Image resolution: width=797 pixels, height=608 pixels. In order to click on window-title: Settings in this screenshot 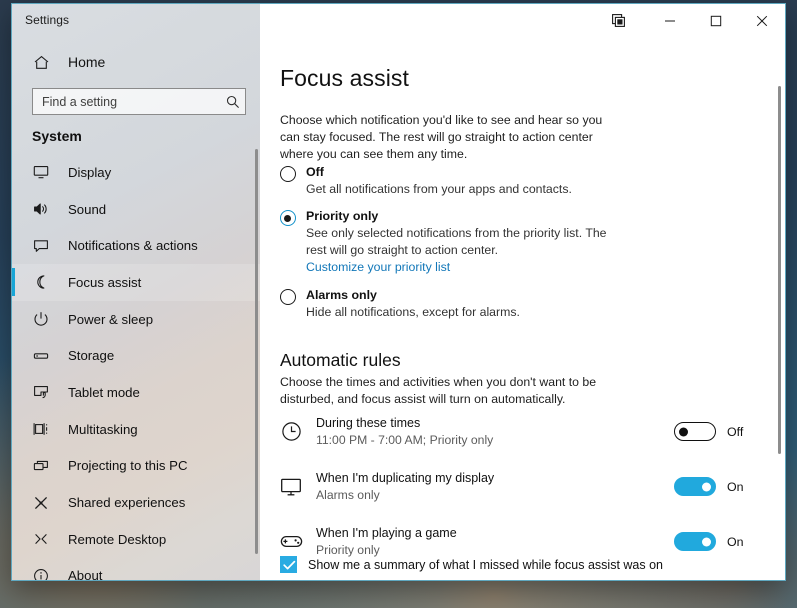, I will do `click(47, 20)`.